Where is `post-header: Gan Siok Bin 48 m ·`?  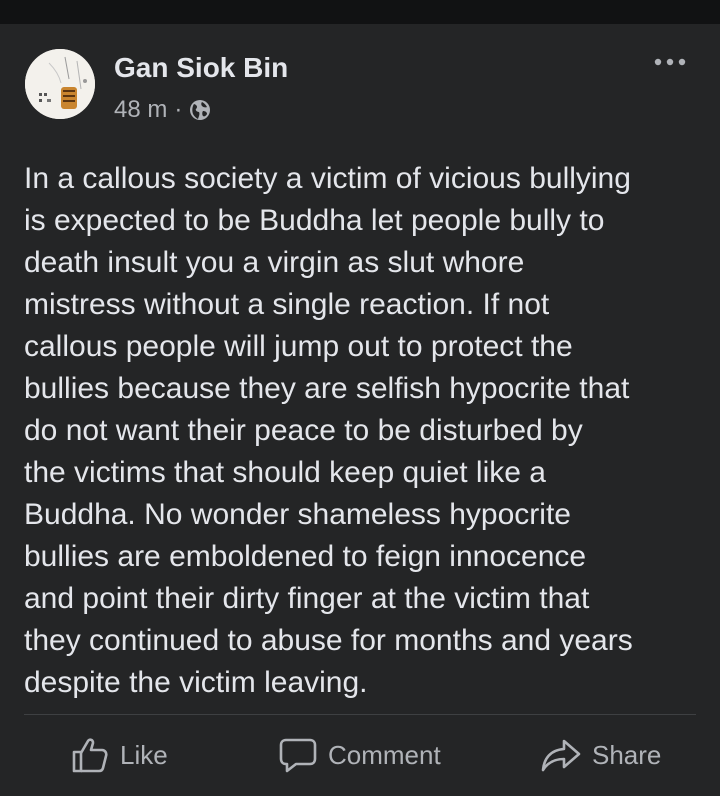
post-header: Gan Siok Bin 48 m · is located at coordinates (360, 79).